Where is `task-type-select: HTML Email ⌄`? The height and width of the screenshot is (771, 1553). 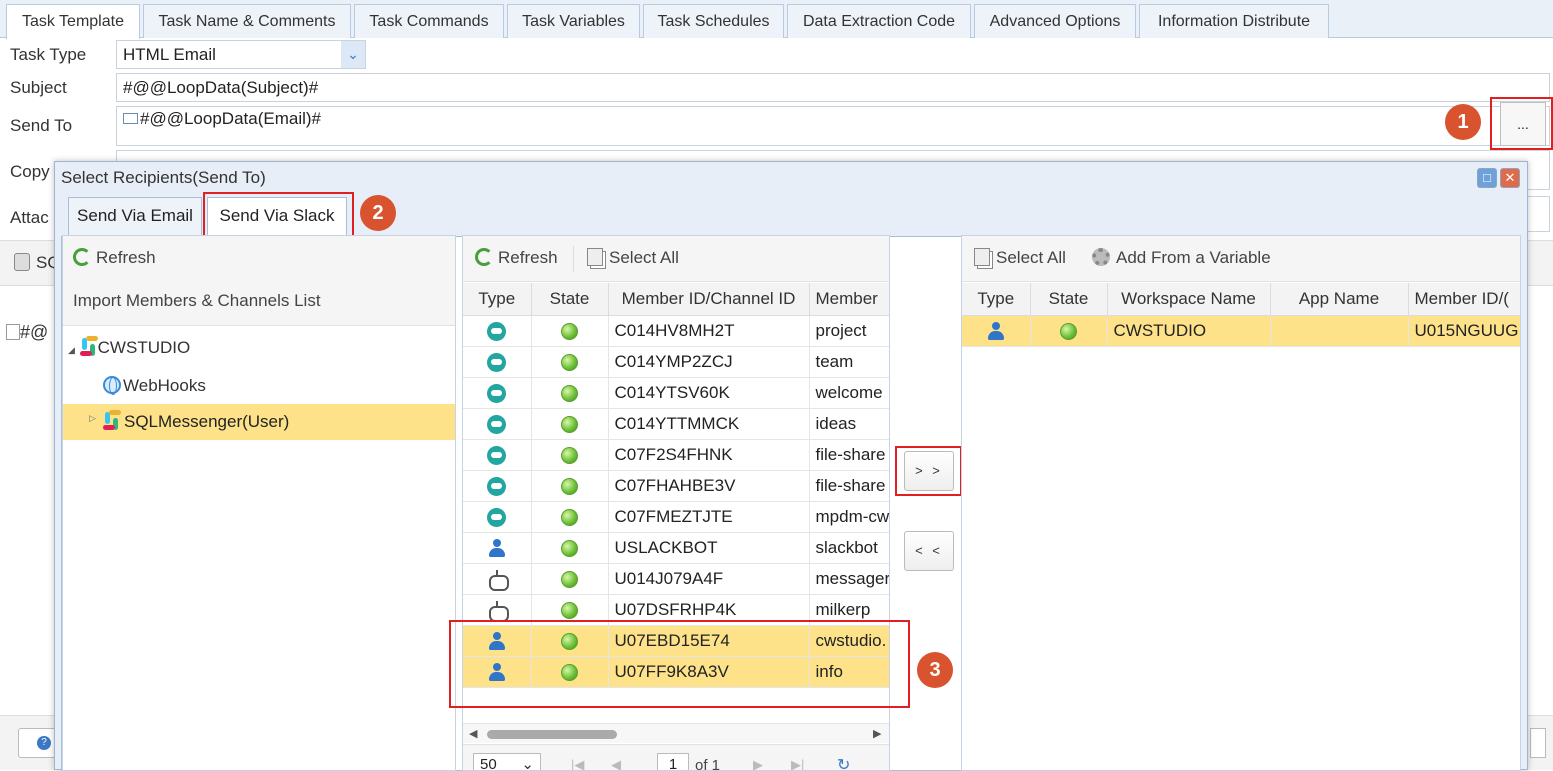 task-type-select: HTML Email ⌄ is located at coordinates (241, 54).